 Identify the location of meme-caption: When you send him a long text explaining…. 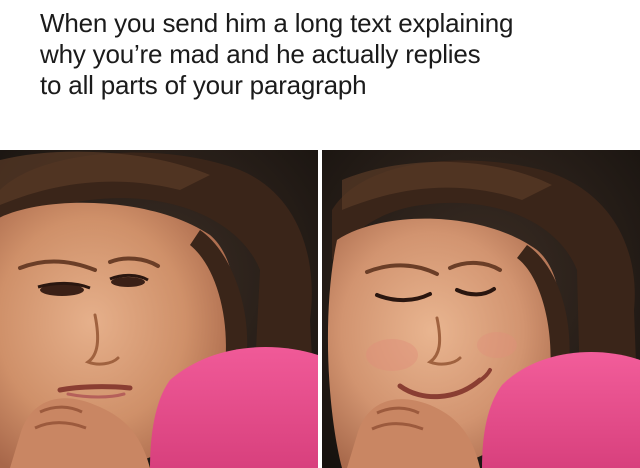
(277, 54).